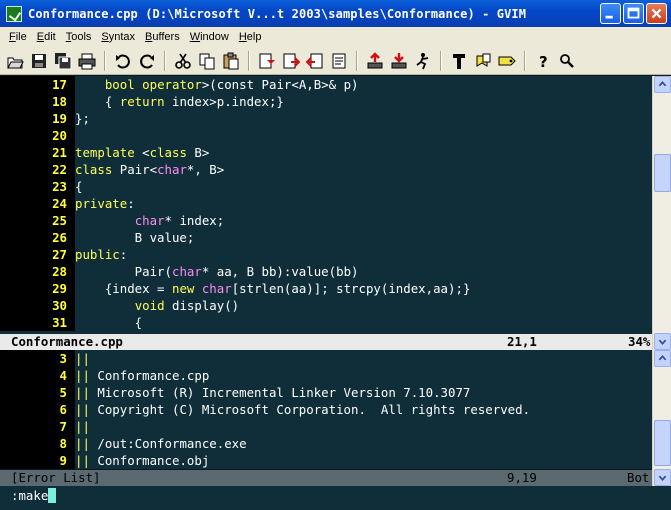 The width and height of the screenshot is (671, 510). What do you see at coordinates (326, 118) in the screenshot?
I see `code-line: 19};` at bounding box center [326, 118].